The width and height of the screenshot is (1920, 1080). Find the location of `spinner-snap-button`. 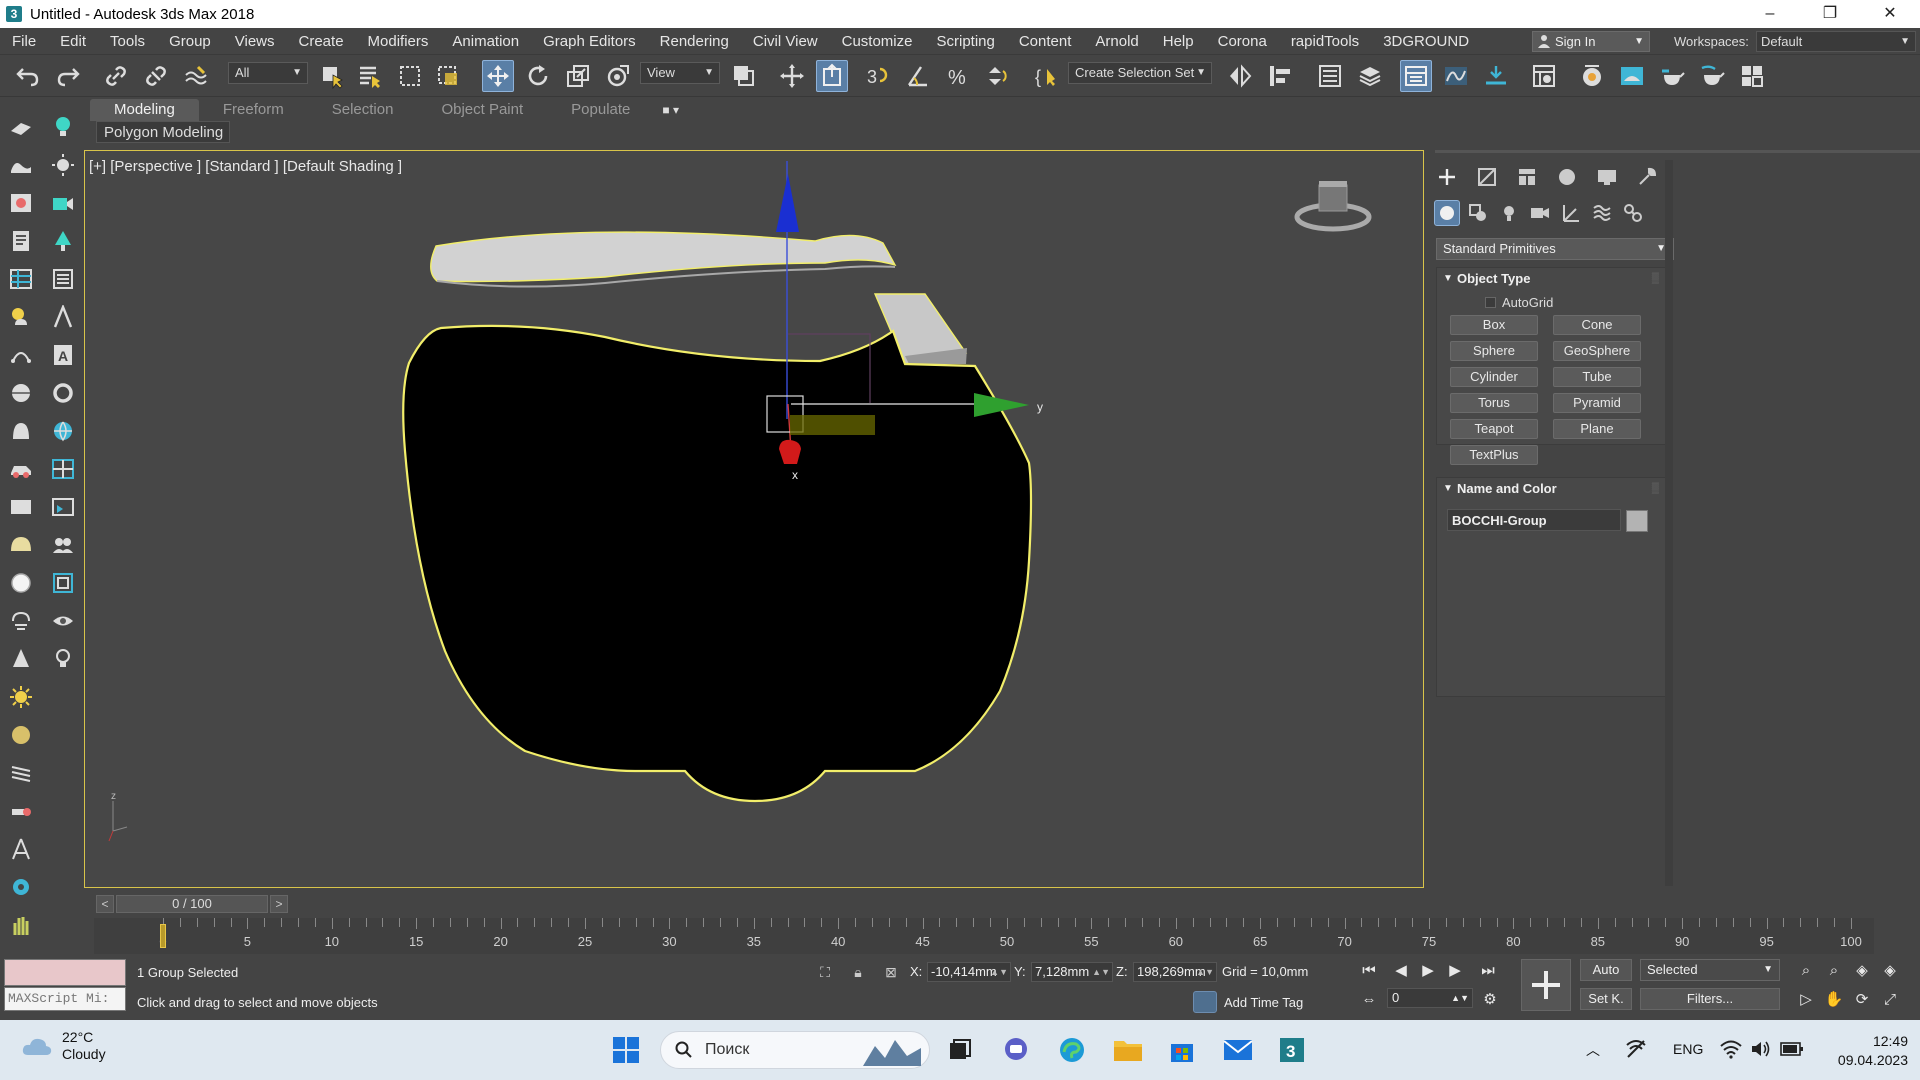

spinner-snap-button is located at coordinates (998, 76).